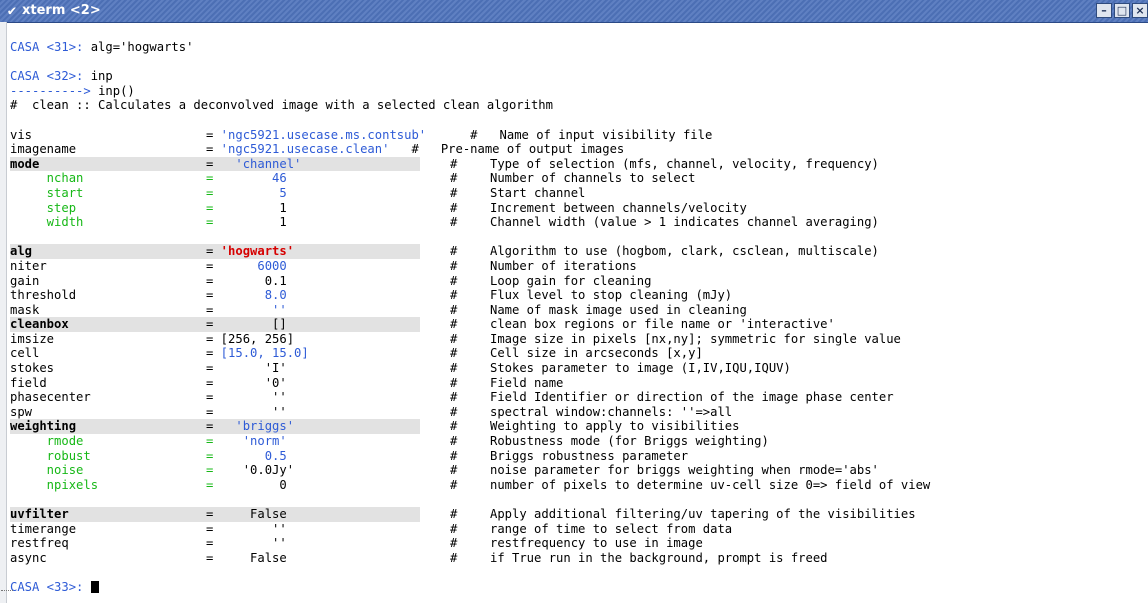 The width and height of the screenshot is (1148, 603). What do you see at coordinates (574, 11) in the screenshot?
I see `title-bar: ✔ xterm <2> – □ ×` at bounding box center [574, 11].